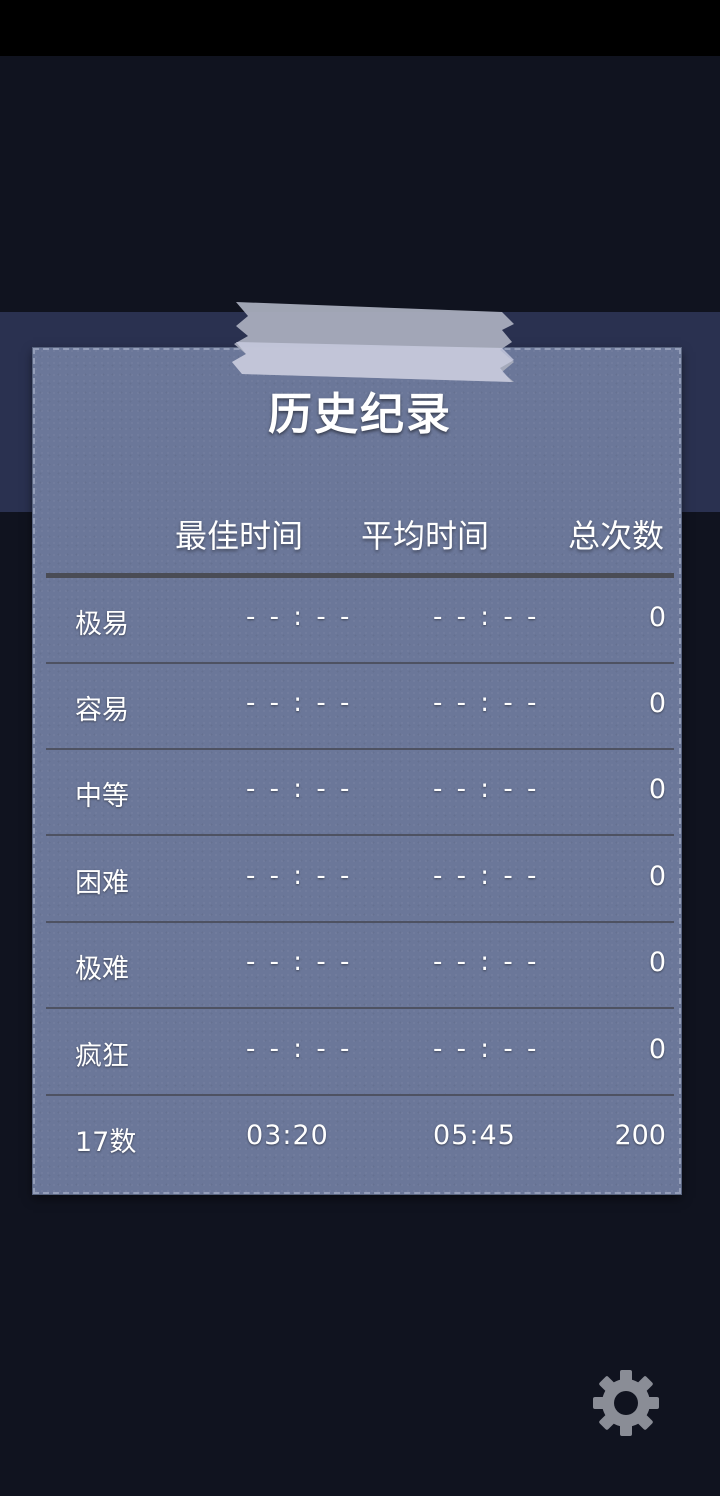 This screenshot has height=1496, width=720. Describe the element at coordinates (360, 28) in the screenshot. I see `status-bar` at that location.